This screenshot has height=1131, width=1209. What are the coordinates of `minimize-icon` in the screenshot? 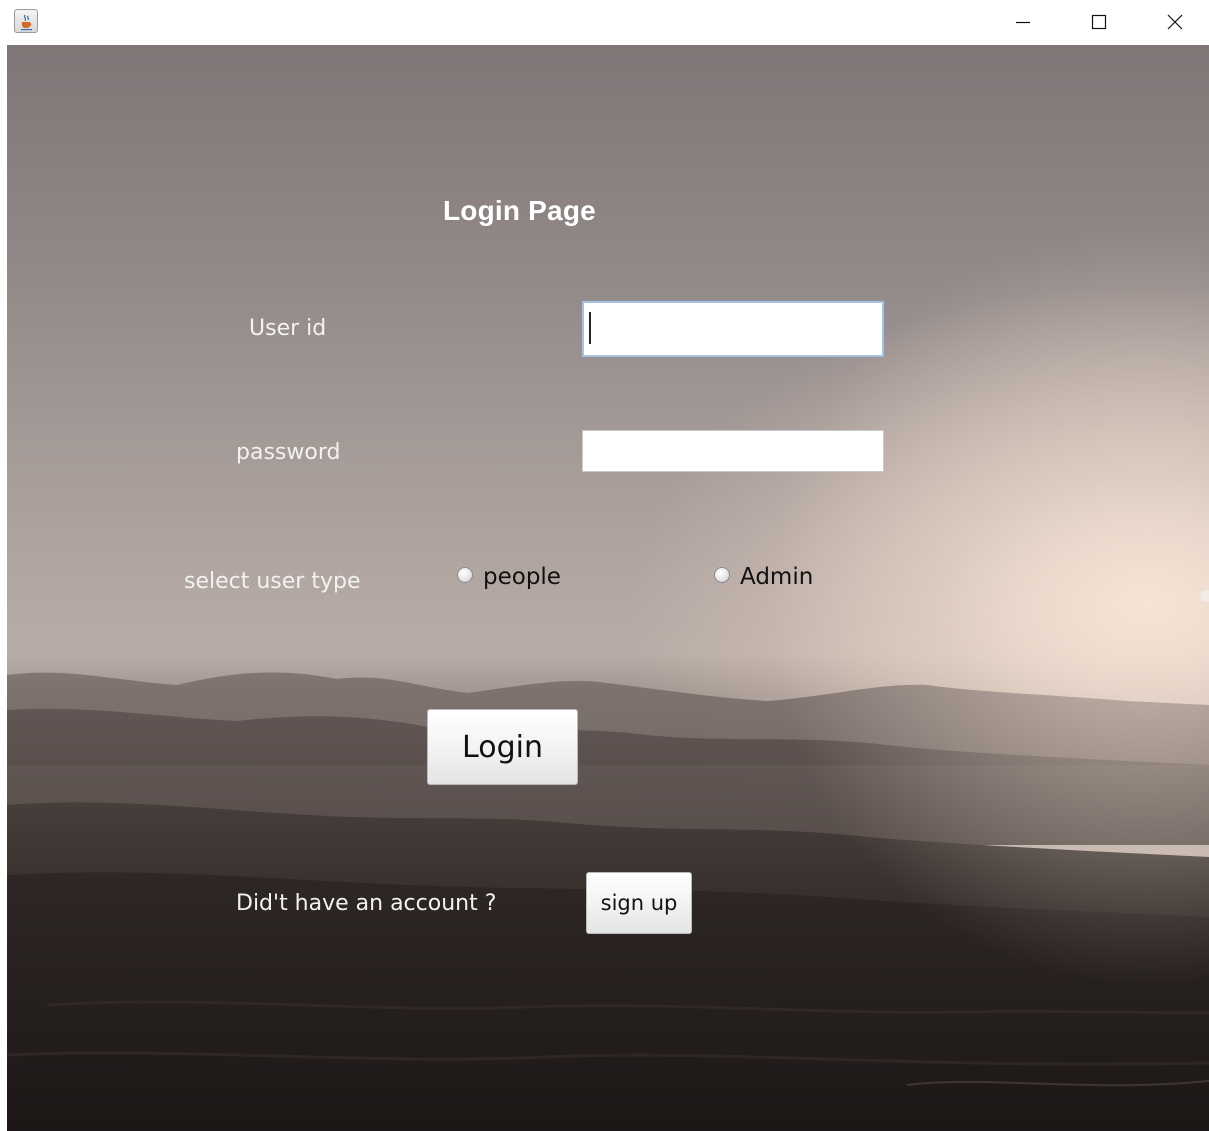 It's located at (1023, 22).